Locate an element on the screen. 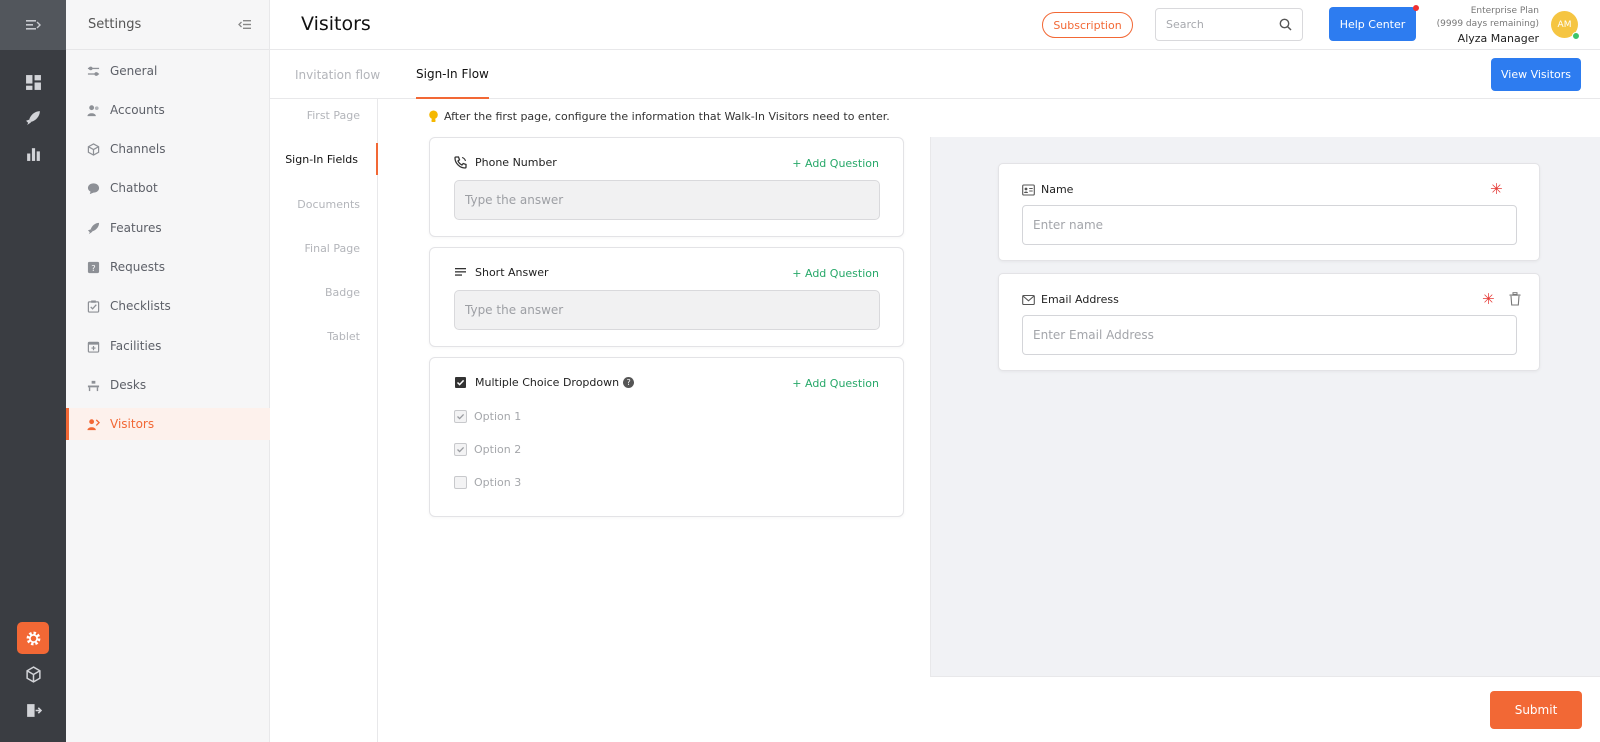 This screenshot has width=1600, height=742. option-item: Option 1 is located at coordinates (487, 416).